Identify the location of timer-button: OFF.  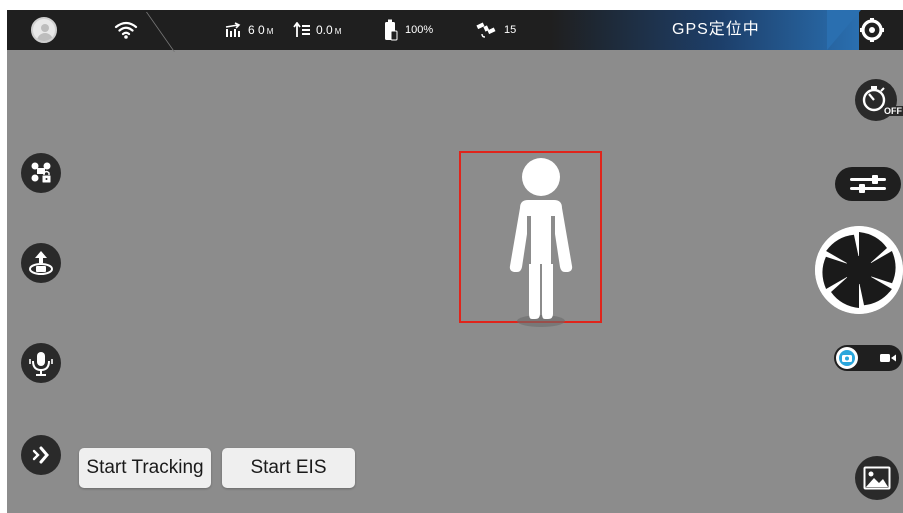
(879, 100).